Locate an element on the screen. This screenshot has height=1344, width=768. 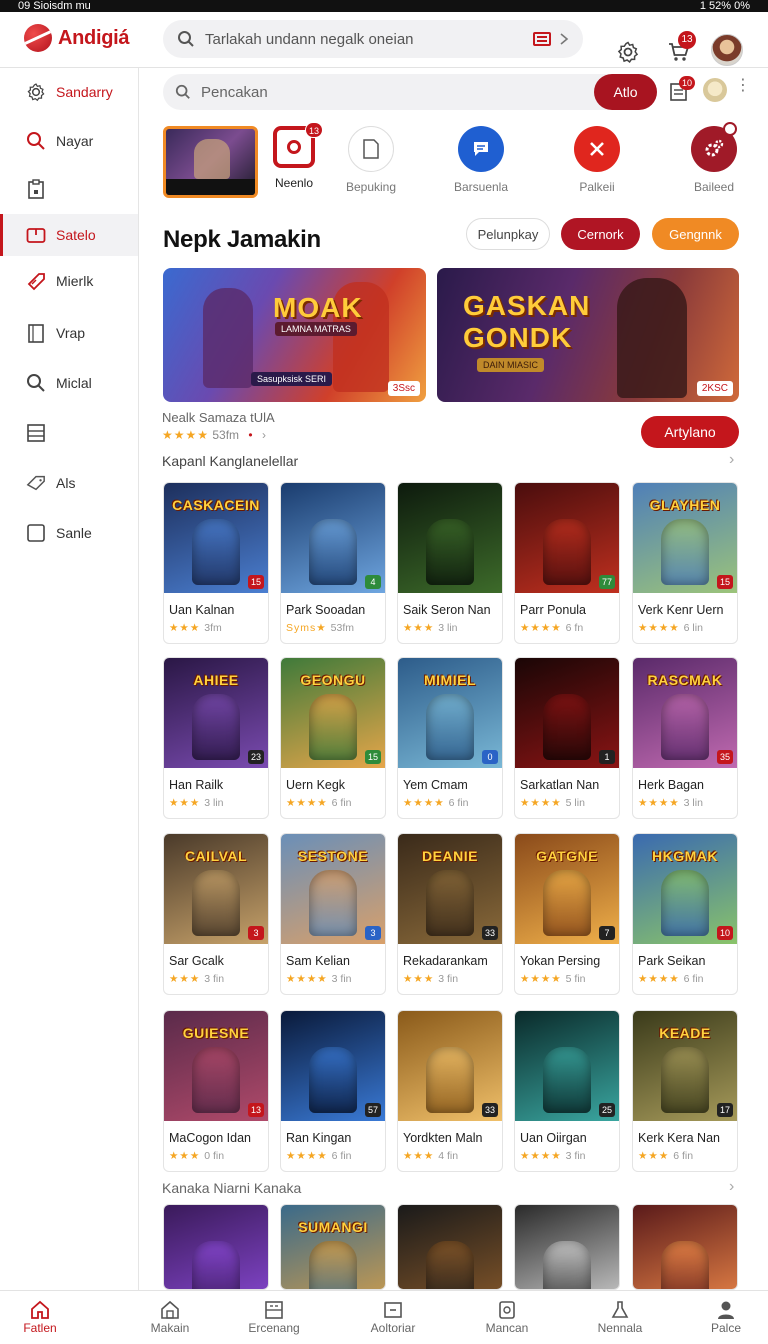
settings-button is located at coordinates (628, 52).